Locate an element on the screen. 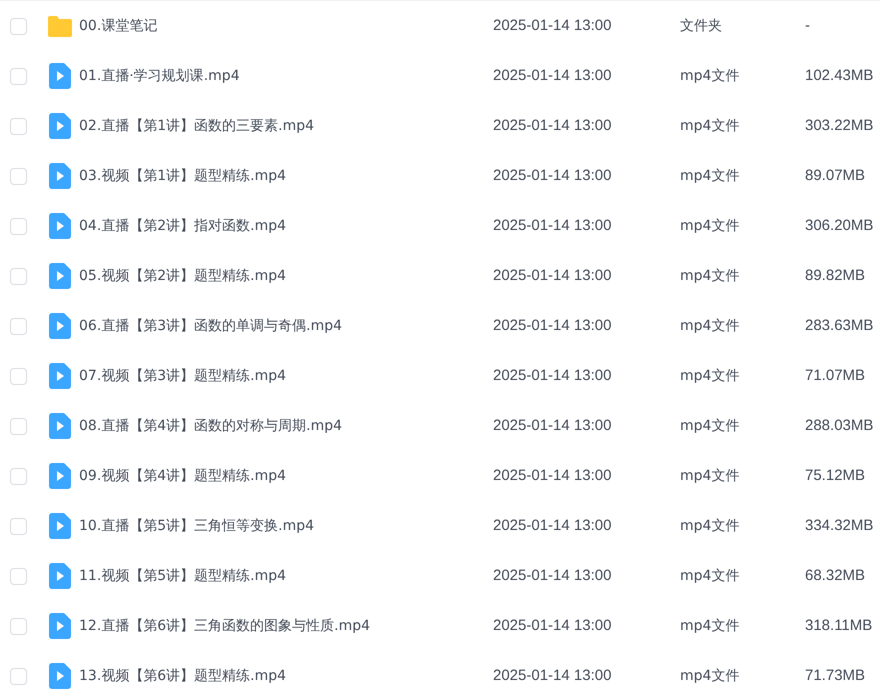 The width and height of the screenshot is (880, 690). file-name: 01.直播·学习规划课.mp4 is located at coordinates (286, 76).